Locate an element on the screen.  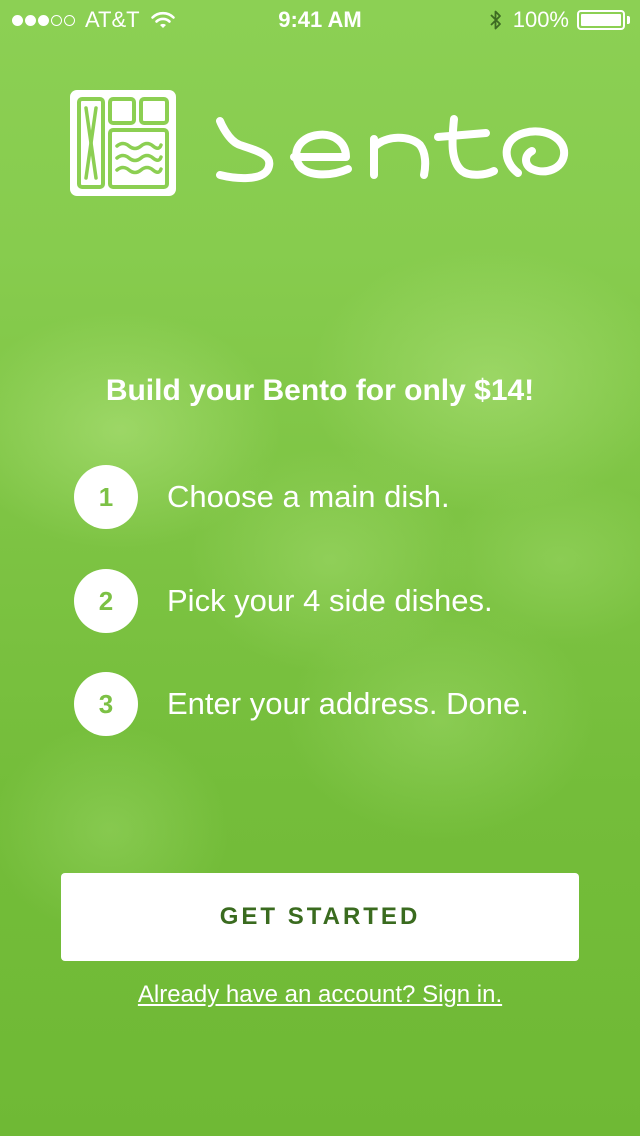
step-number-badge: 1 is located at coordinates (106, 497).